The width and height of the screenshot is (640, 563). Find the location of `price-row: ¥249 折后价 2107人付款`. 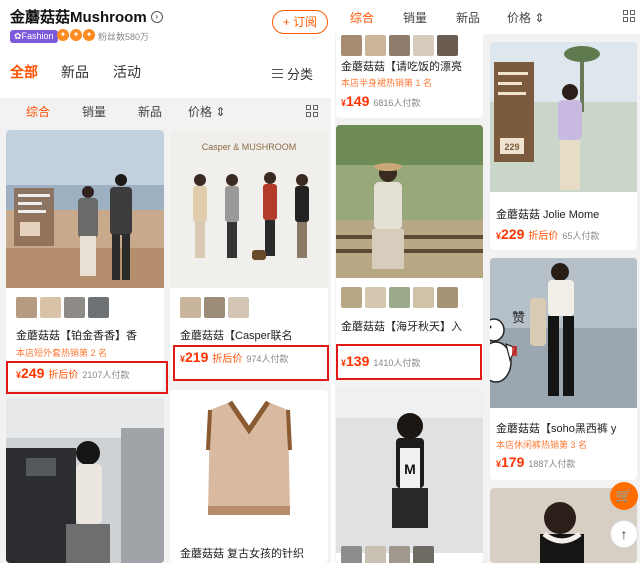

price-row: ¥249 折后价 2107人付款 is located at coordinates (72, 373).